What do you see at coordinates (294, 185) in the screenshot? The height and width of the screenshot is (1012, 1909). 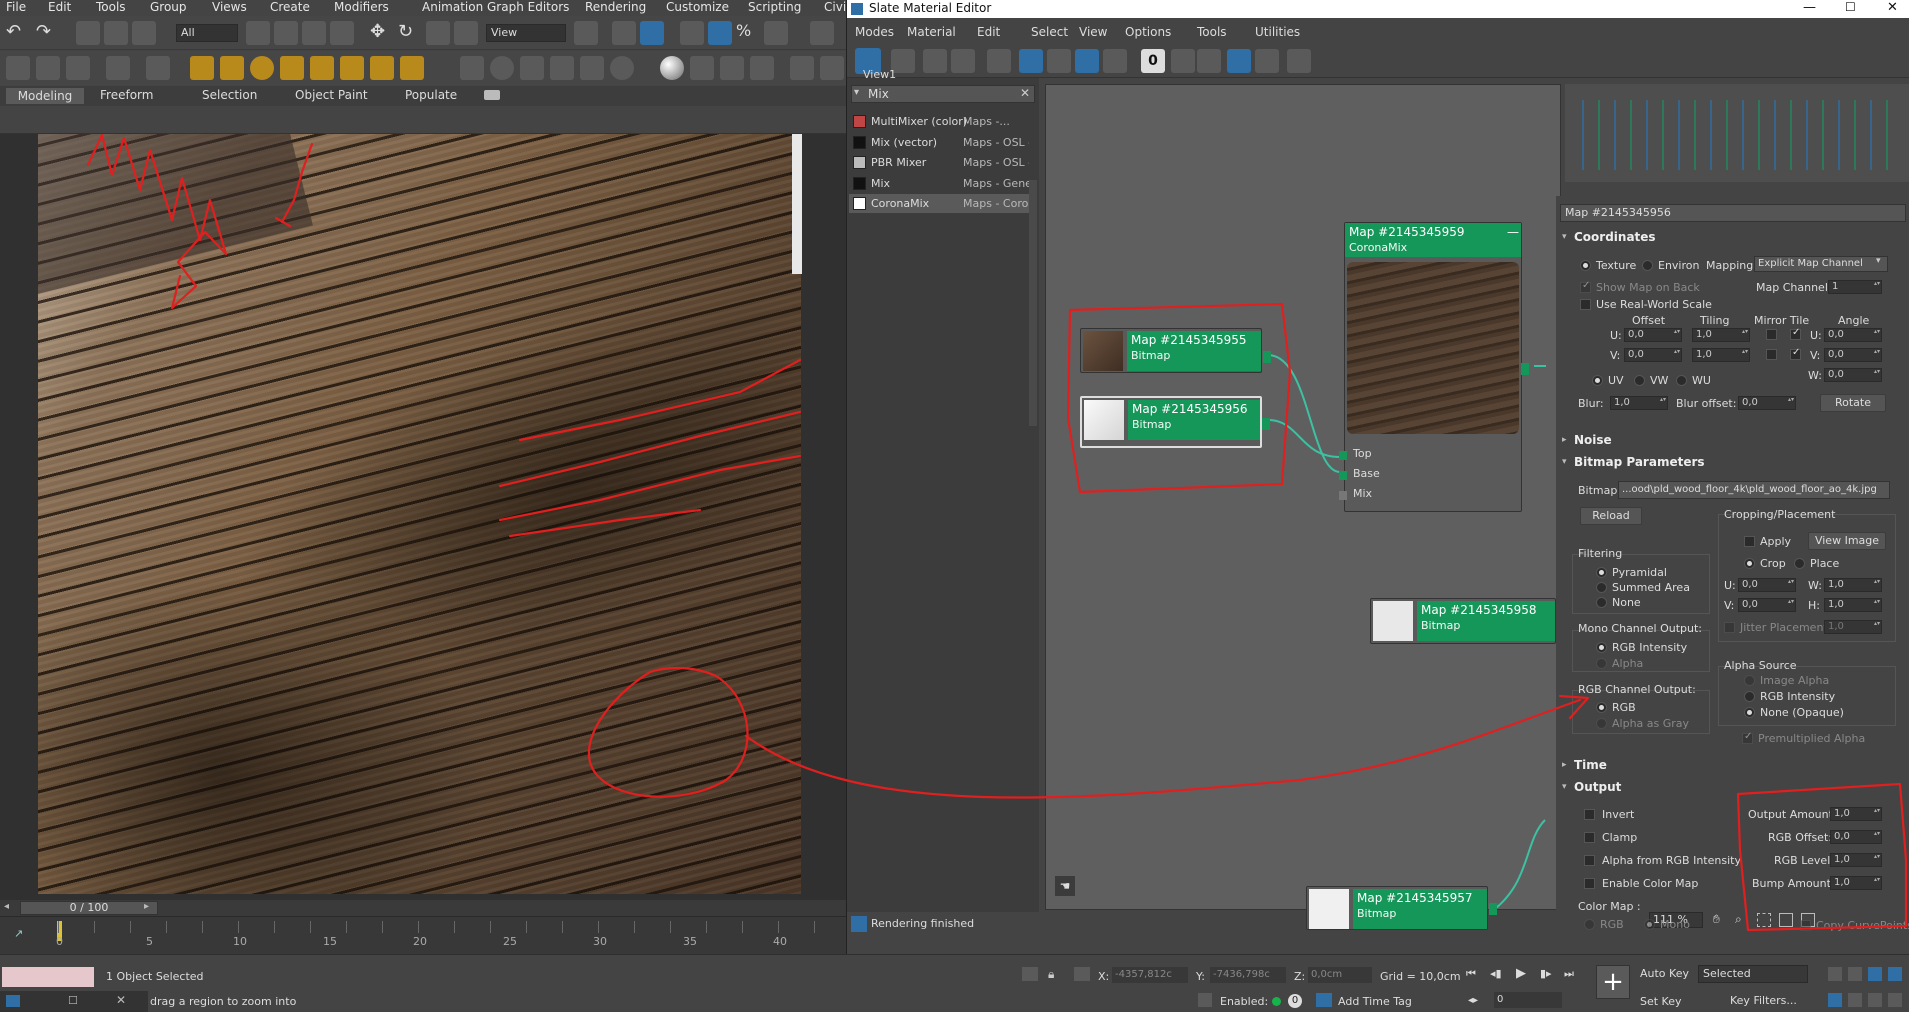 I see `scribble-check` at bounding box center [294, 185].